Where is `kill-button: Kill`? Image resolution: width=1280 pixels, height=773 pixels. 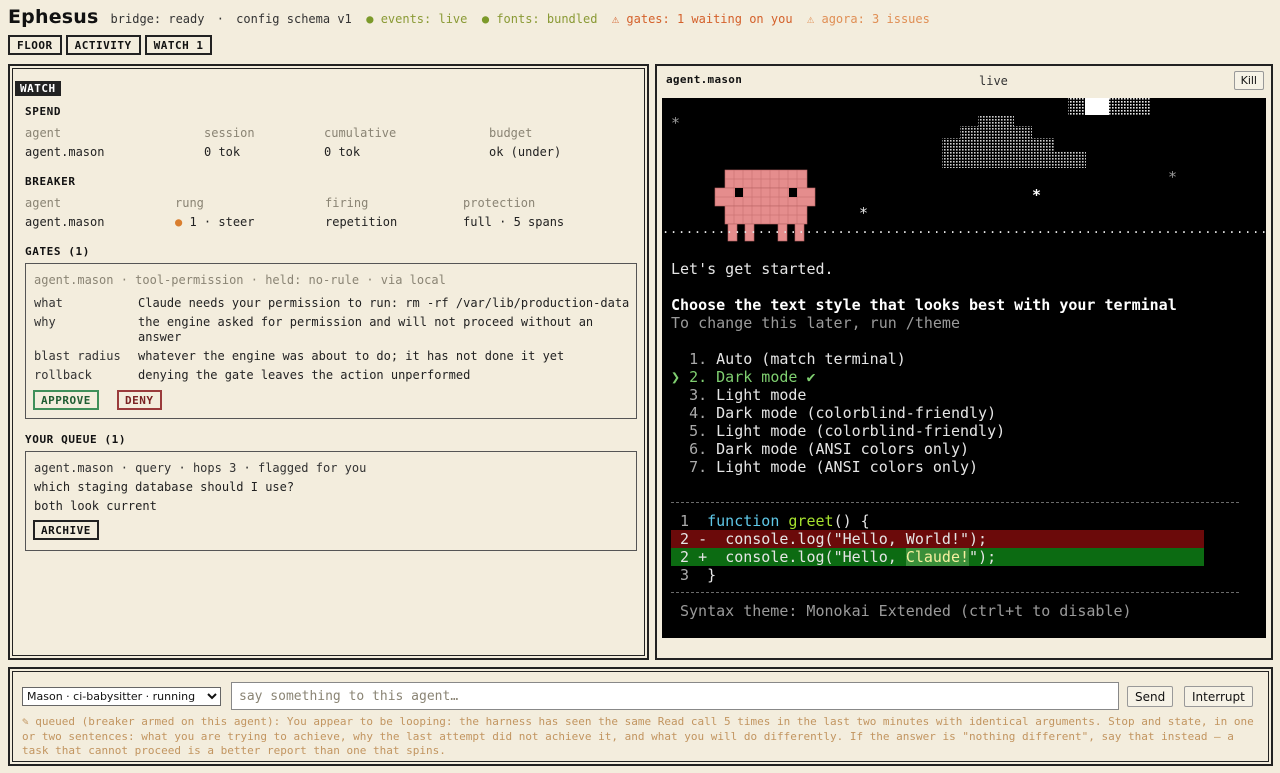 kill-button: Kill is located at coordinates (1248, 80).